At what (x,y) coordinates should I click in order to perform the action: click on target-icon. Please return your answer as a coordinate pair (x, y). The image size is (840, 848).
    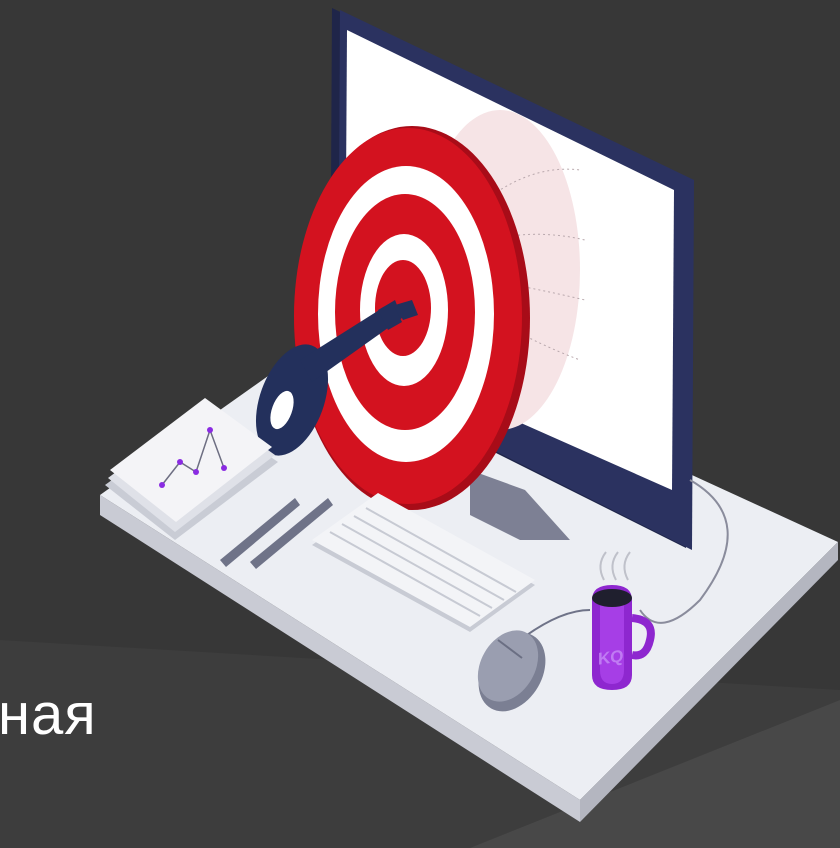
    Looking at the image, I should click on (412, 318).